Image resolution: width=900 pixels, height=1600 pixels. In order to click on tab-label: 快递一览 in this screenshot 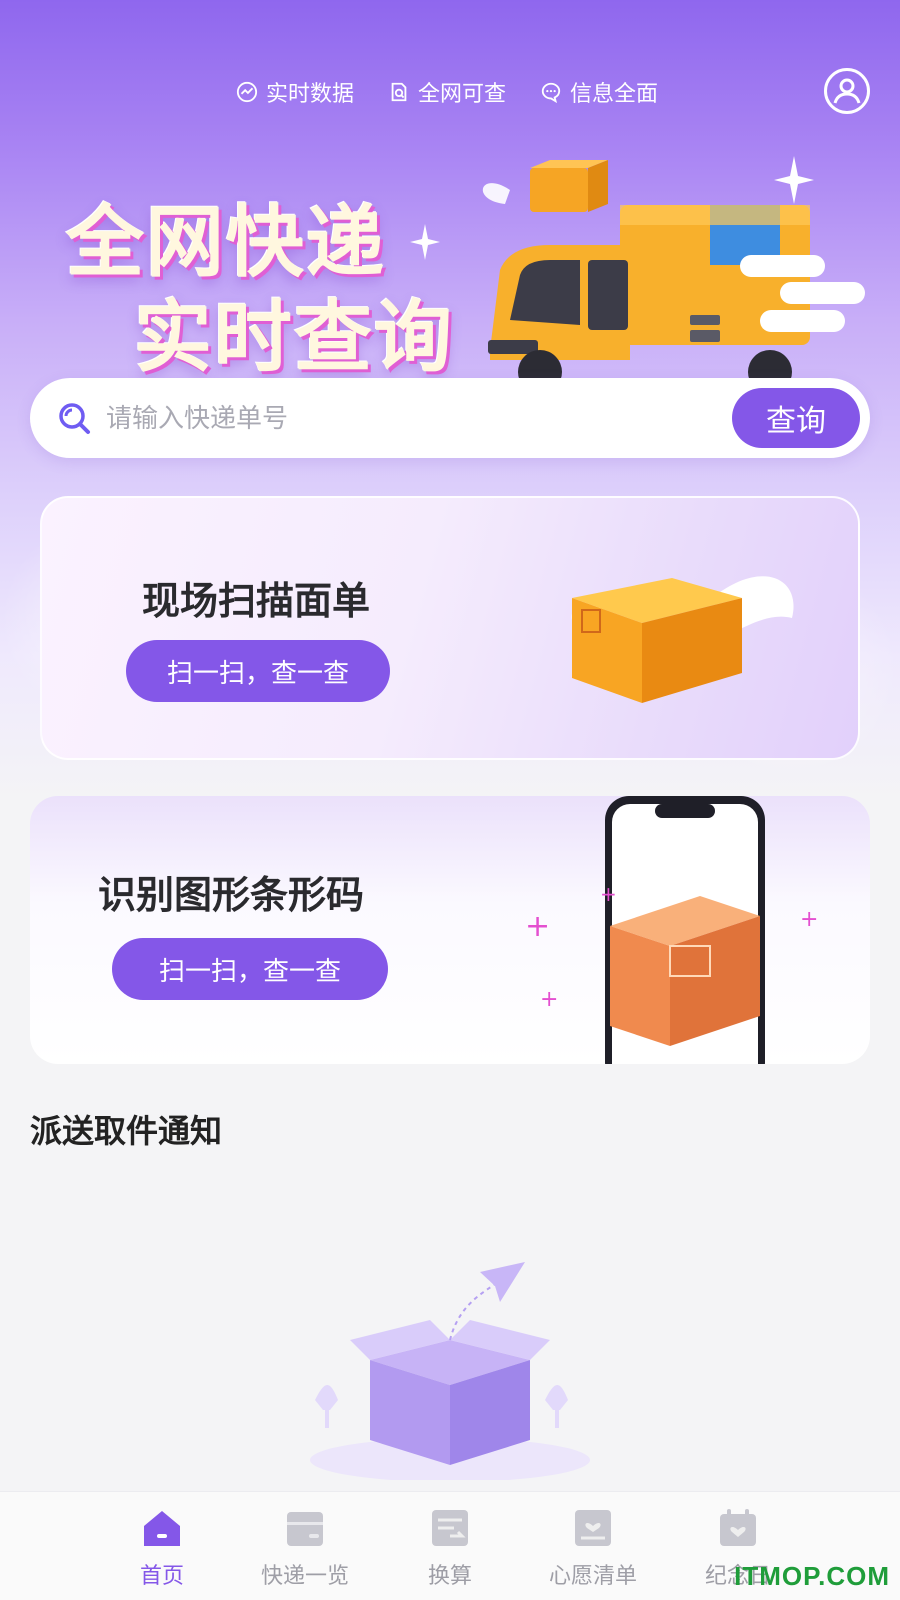, I will do `click(304, 1576)`.